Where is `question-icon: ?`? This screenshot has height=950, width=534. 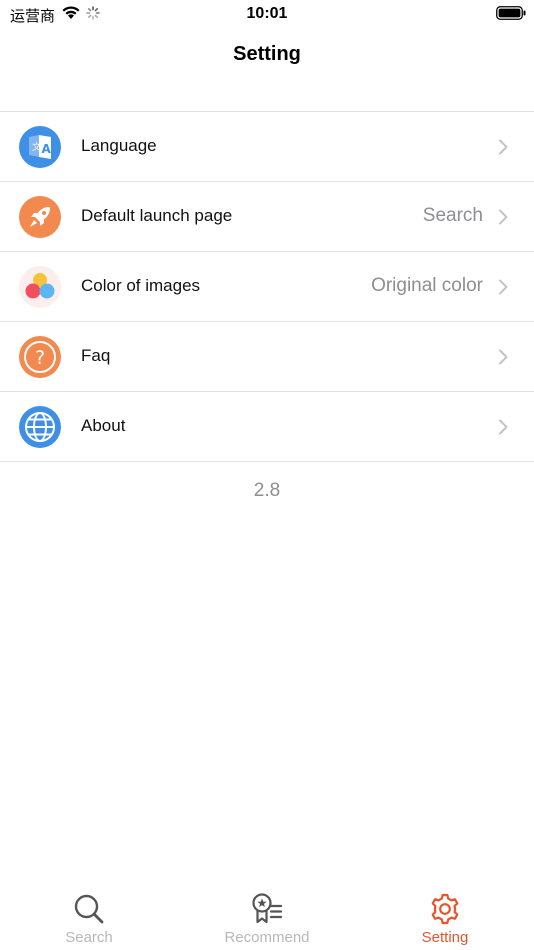 question-icon: ? is located at coordinates (40, 357).